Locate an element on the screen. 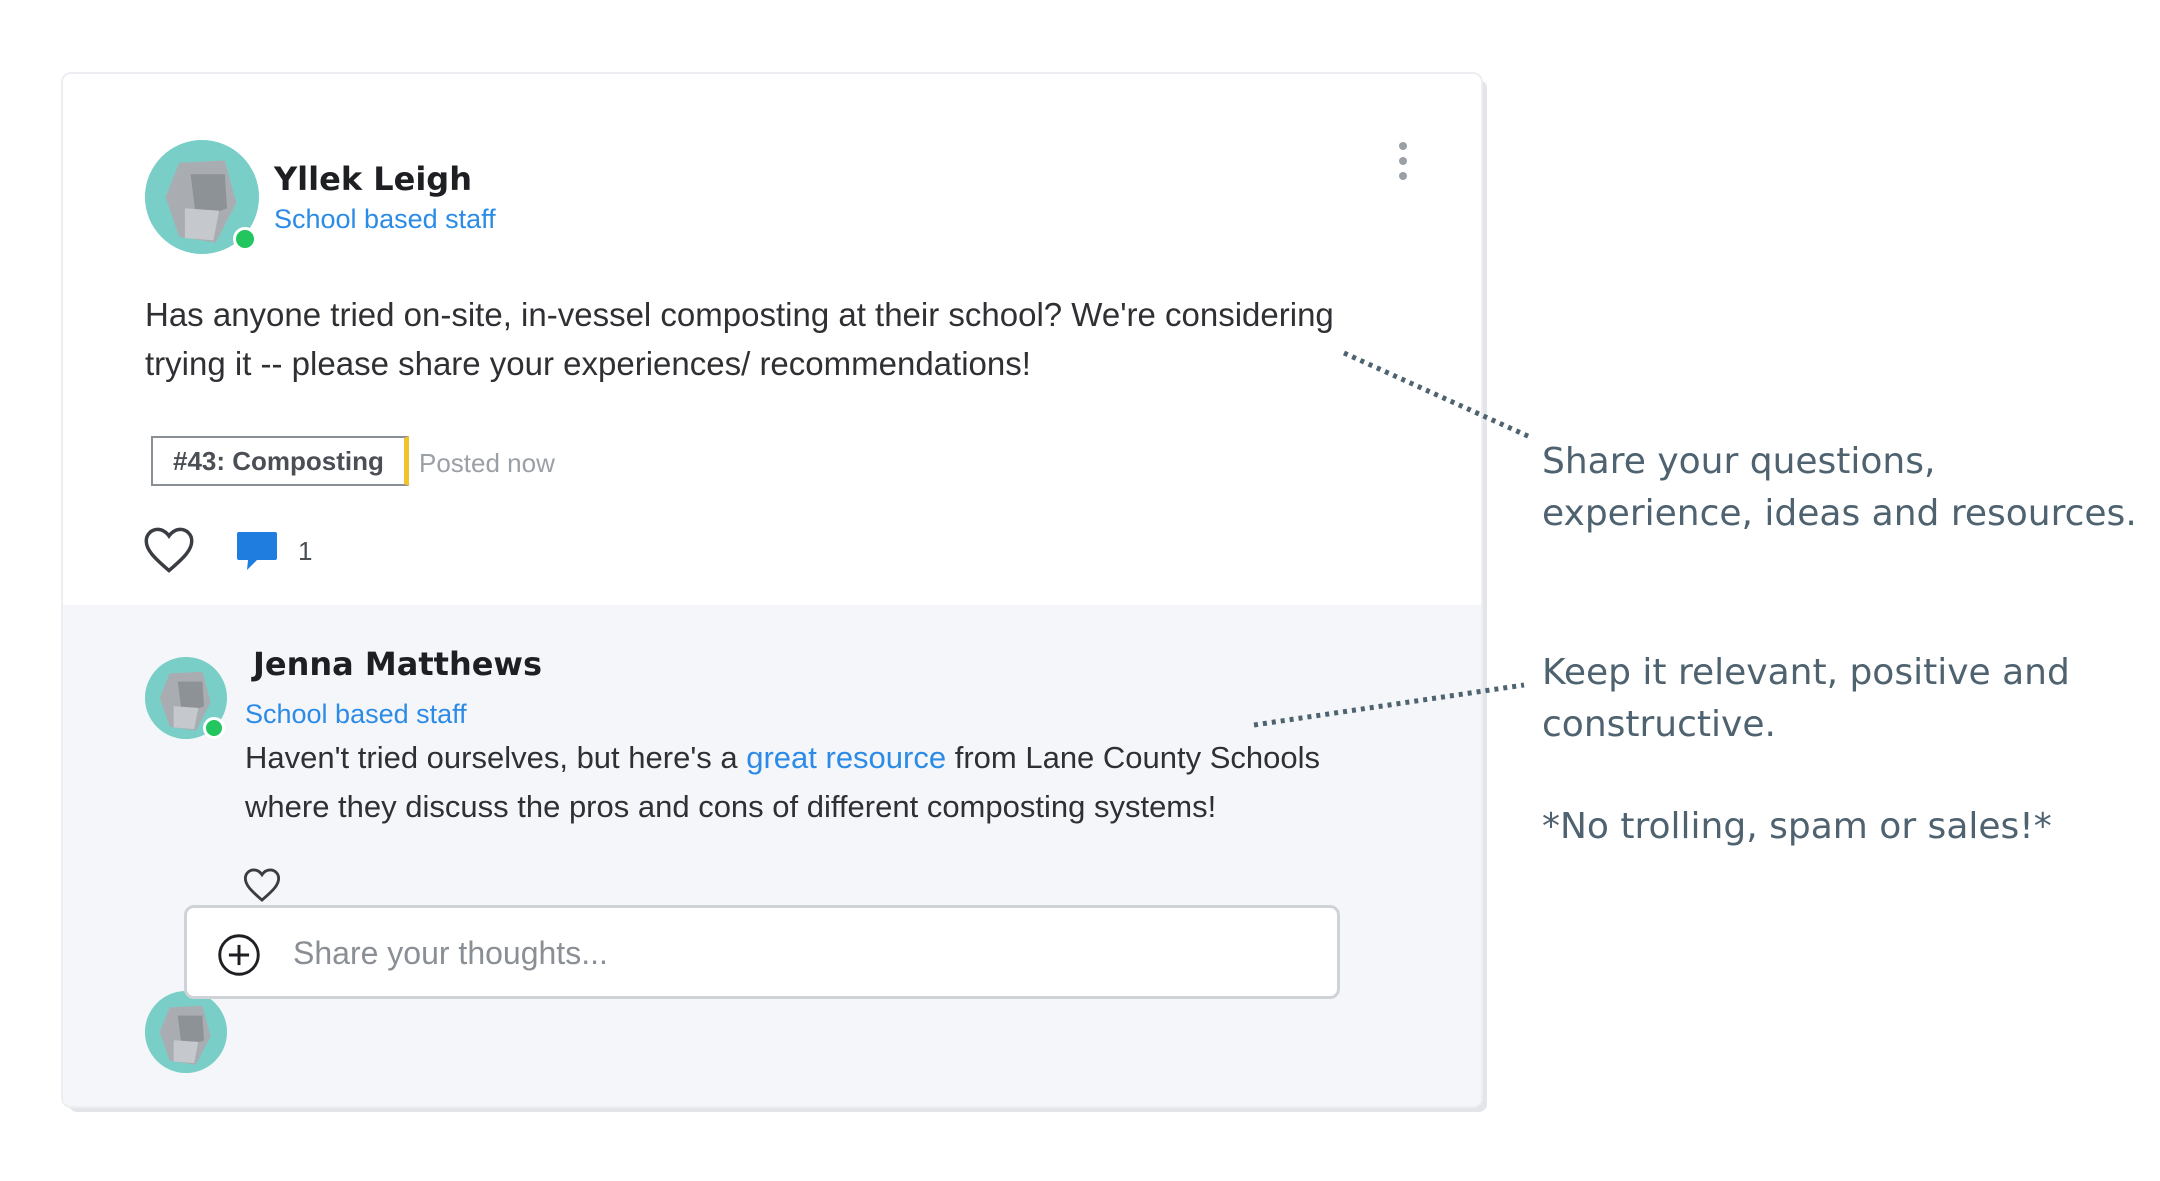  comment-icon is located at coordinates (257, 550).